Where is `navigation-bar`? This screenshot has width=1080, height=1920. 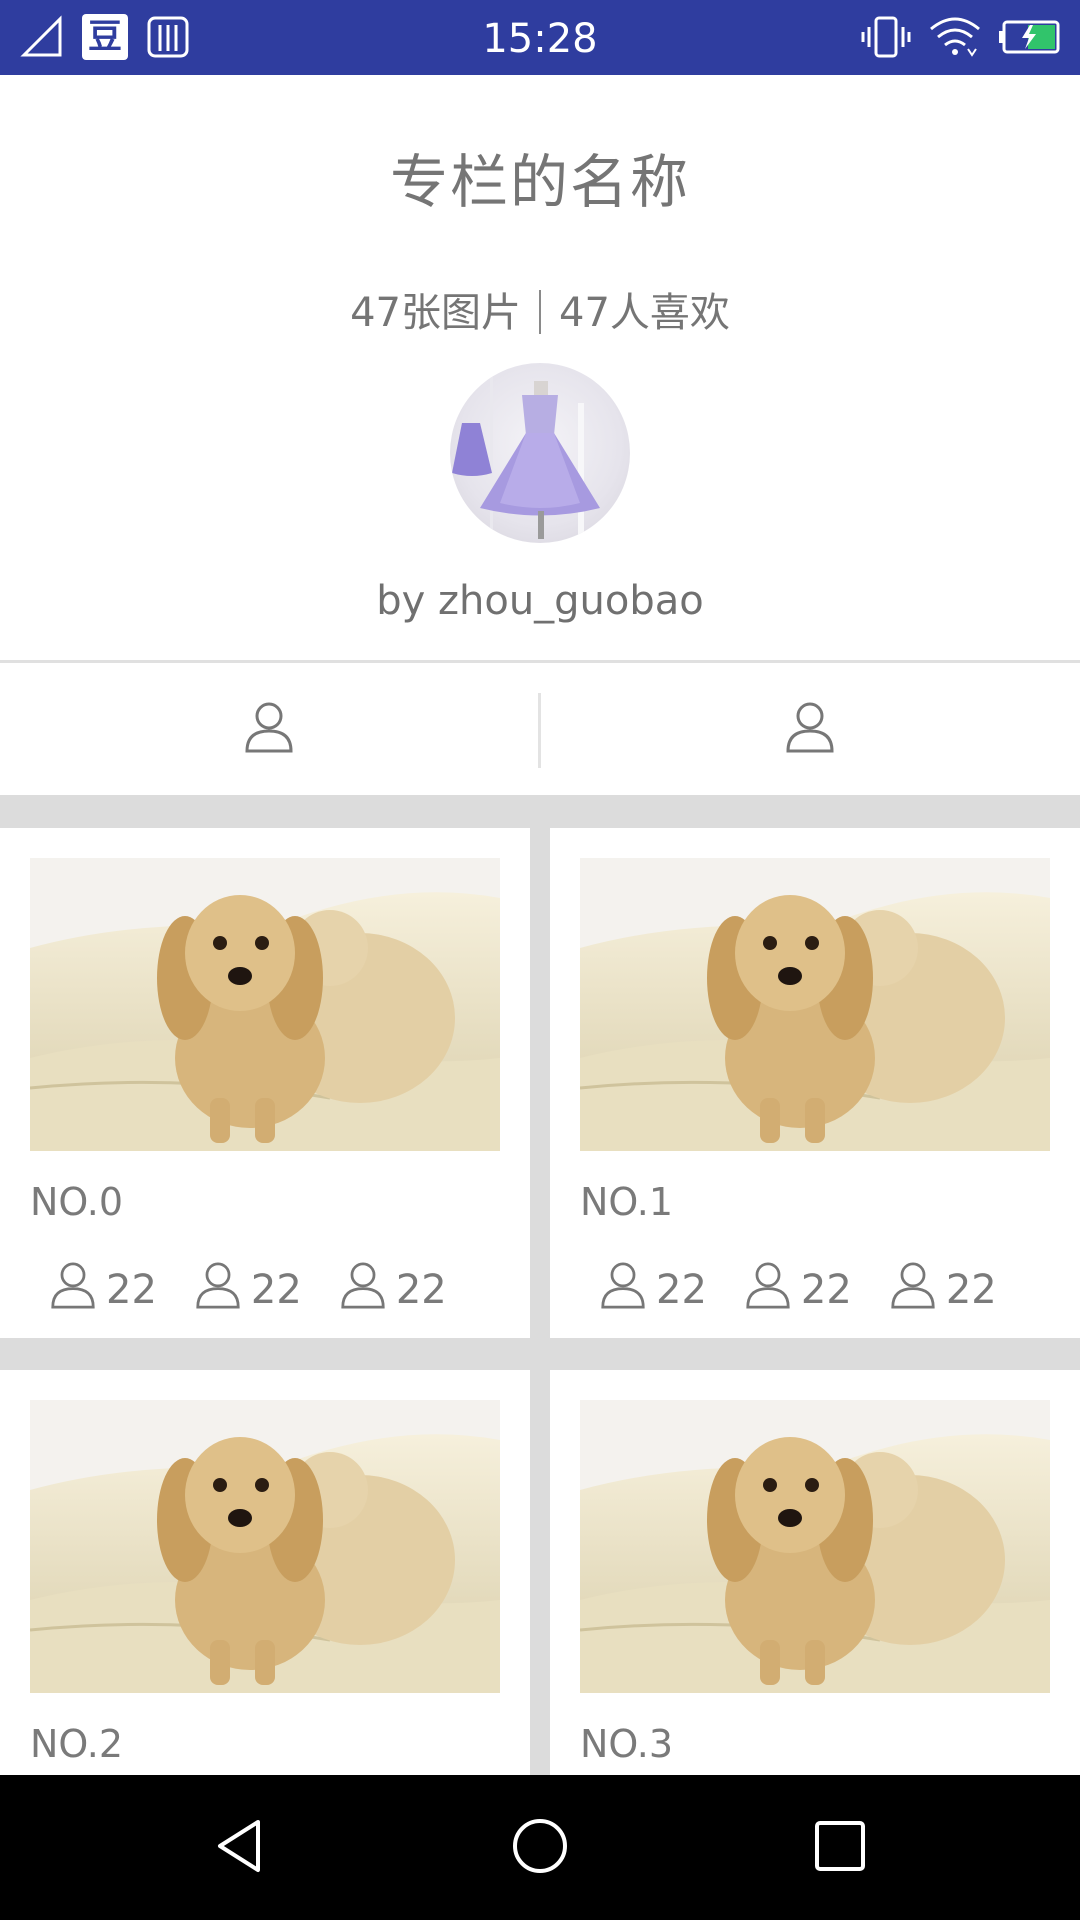
navigation-bar is located at coordinates (540, 1847).